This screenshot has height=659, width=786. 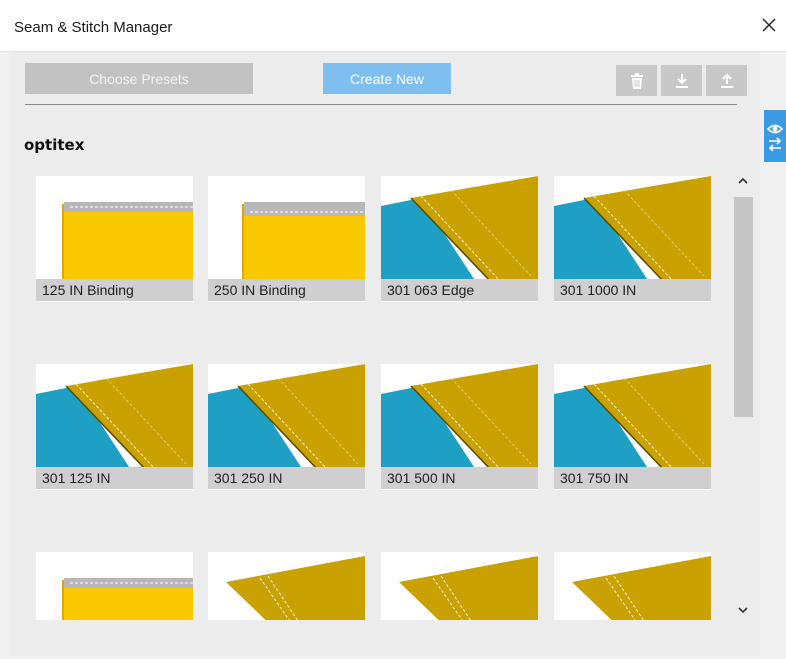 I want to click on preset-label: 301 1000 IN, so click(x=632, y=290).